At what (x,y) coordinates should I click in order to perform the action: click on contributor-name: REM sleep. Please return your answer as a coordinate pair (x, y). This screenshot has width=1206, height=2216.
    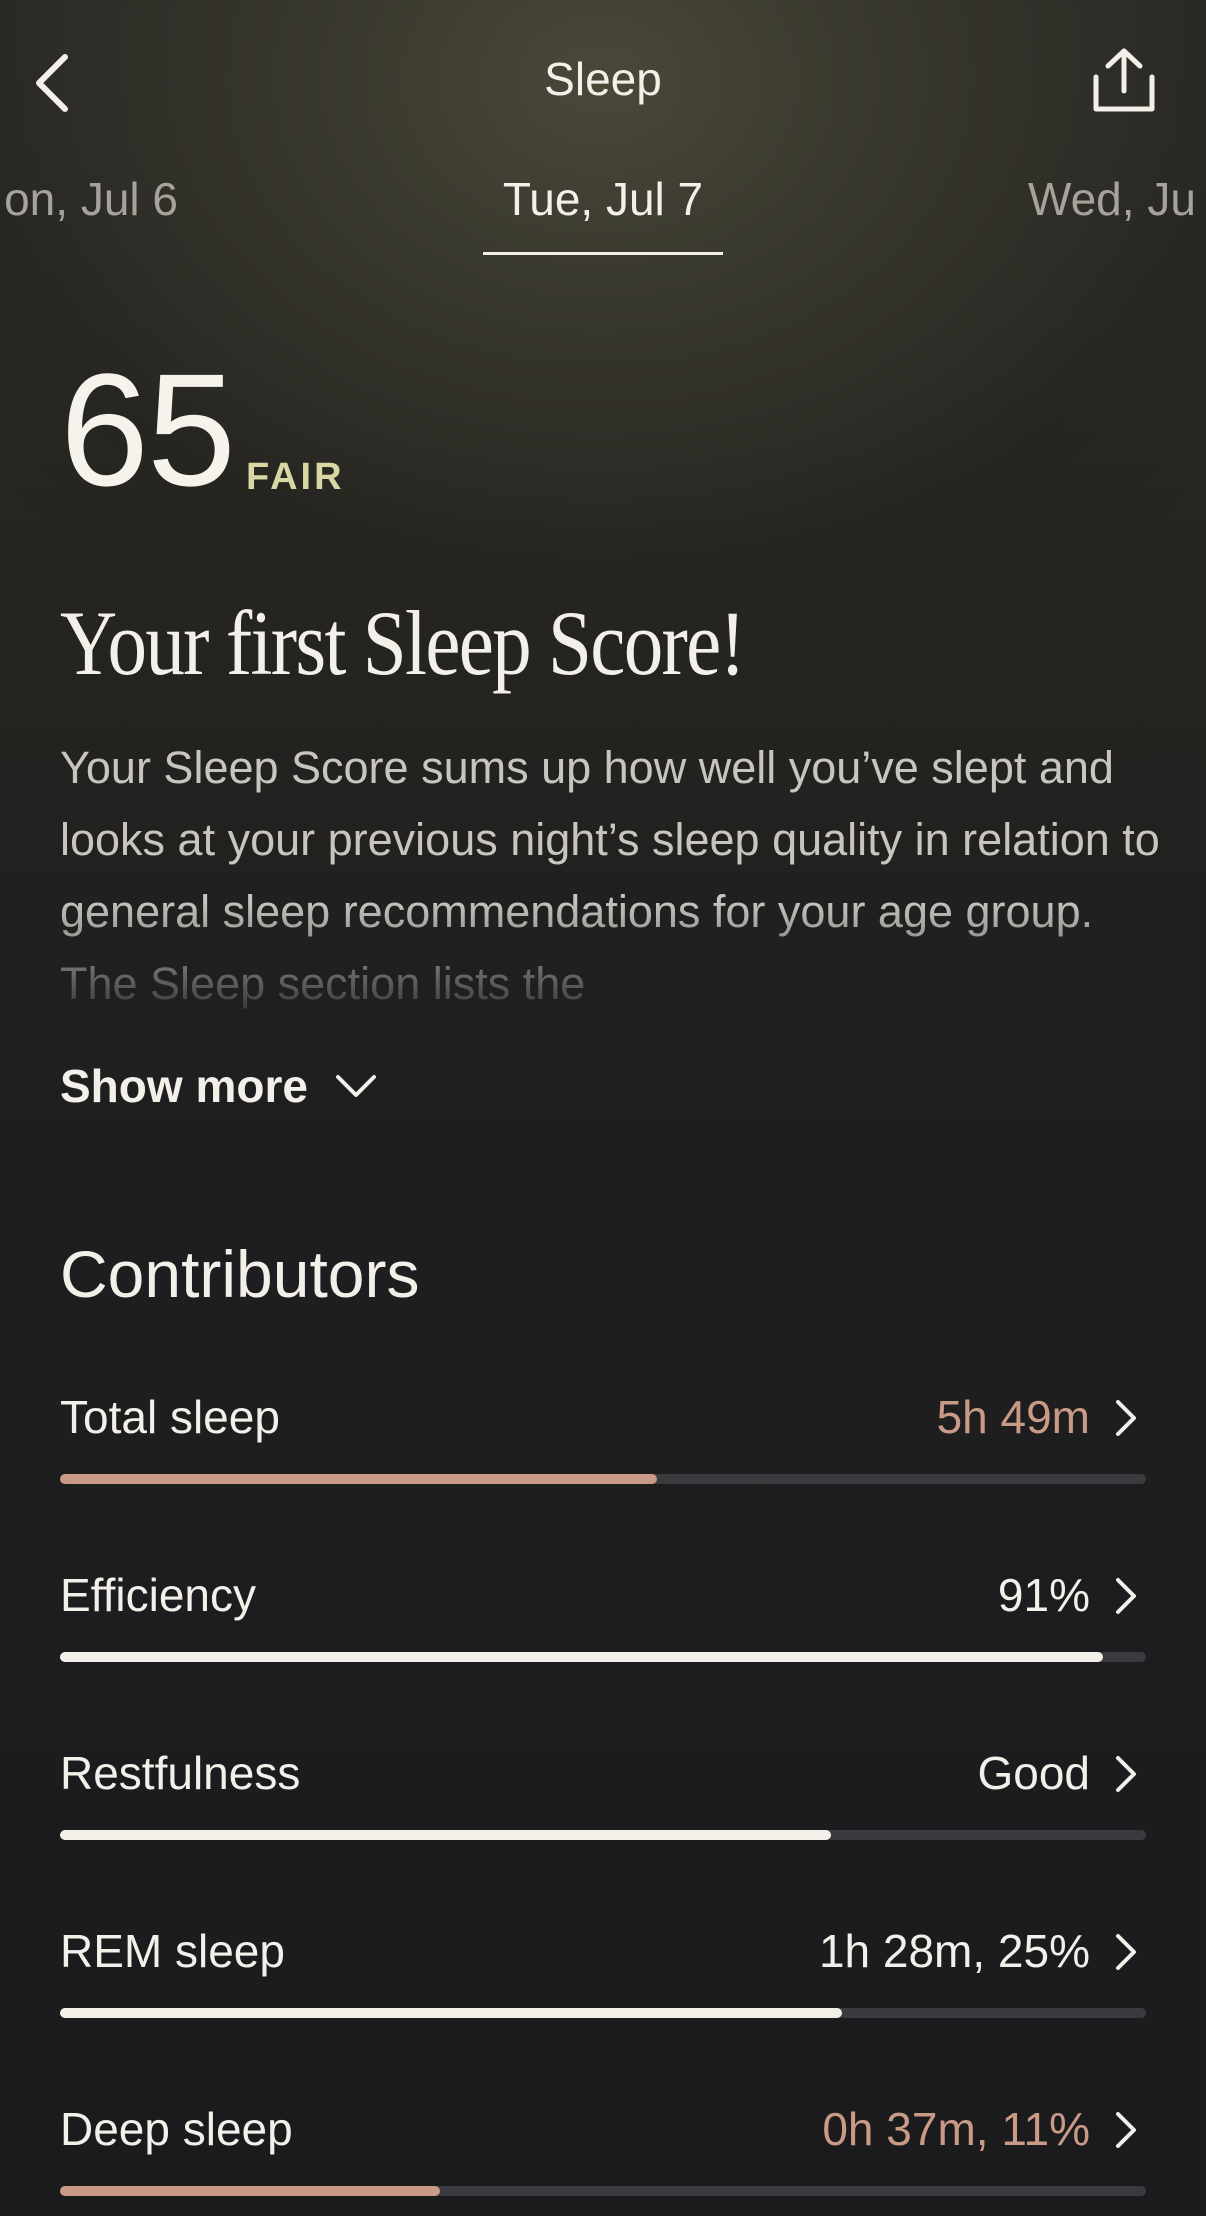
    Looking at the image, I should click on (172, 1951).